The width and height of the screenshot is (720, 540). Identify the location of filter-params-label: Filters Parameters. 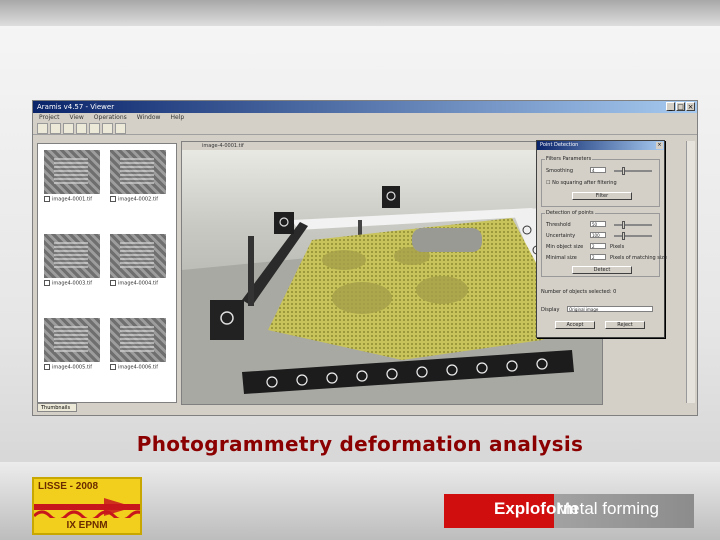
(569, 159).